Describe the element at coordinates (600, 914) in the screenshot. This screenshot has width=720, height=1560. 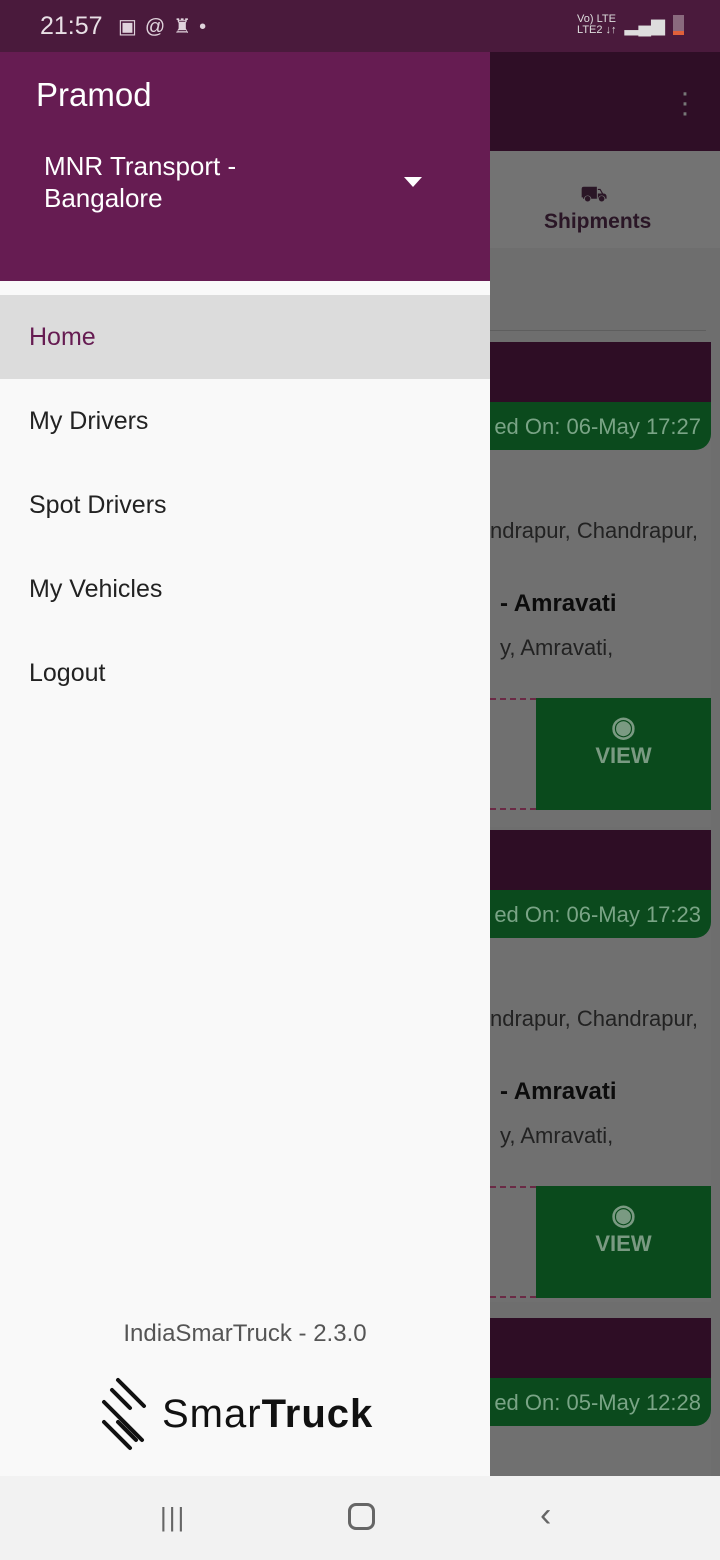
I see `created-on-badge: ed On: 06-May 17:23` at that location.